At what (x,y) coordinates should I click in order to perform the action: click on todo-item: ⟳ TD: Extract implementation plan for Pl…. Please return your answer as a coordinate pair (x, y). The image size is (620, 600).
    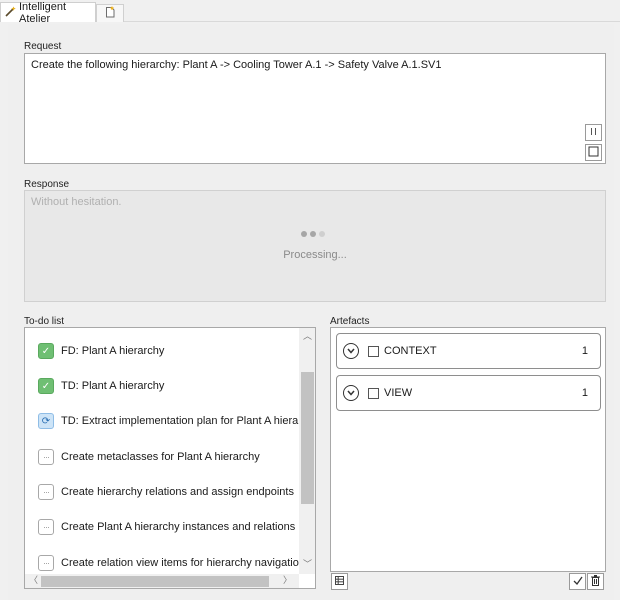
    Looking at the image, I should click on (177, 421).